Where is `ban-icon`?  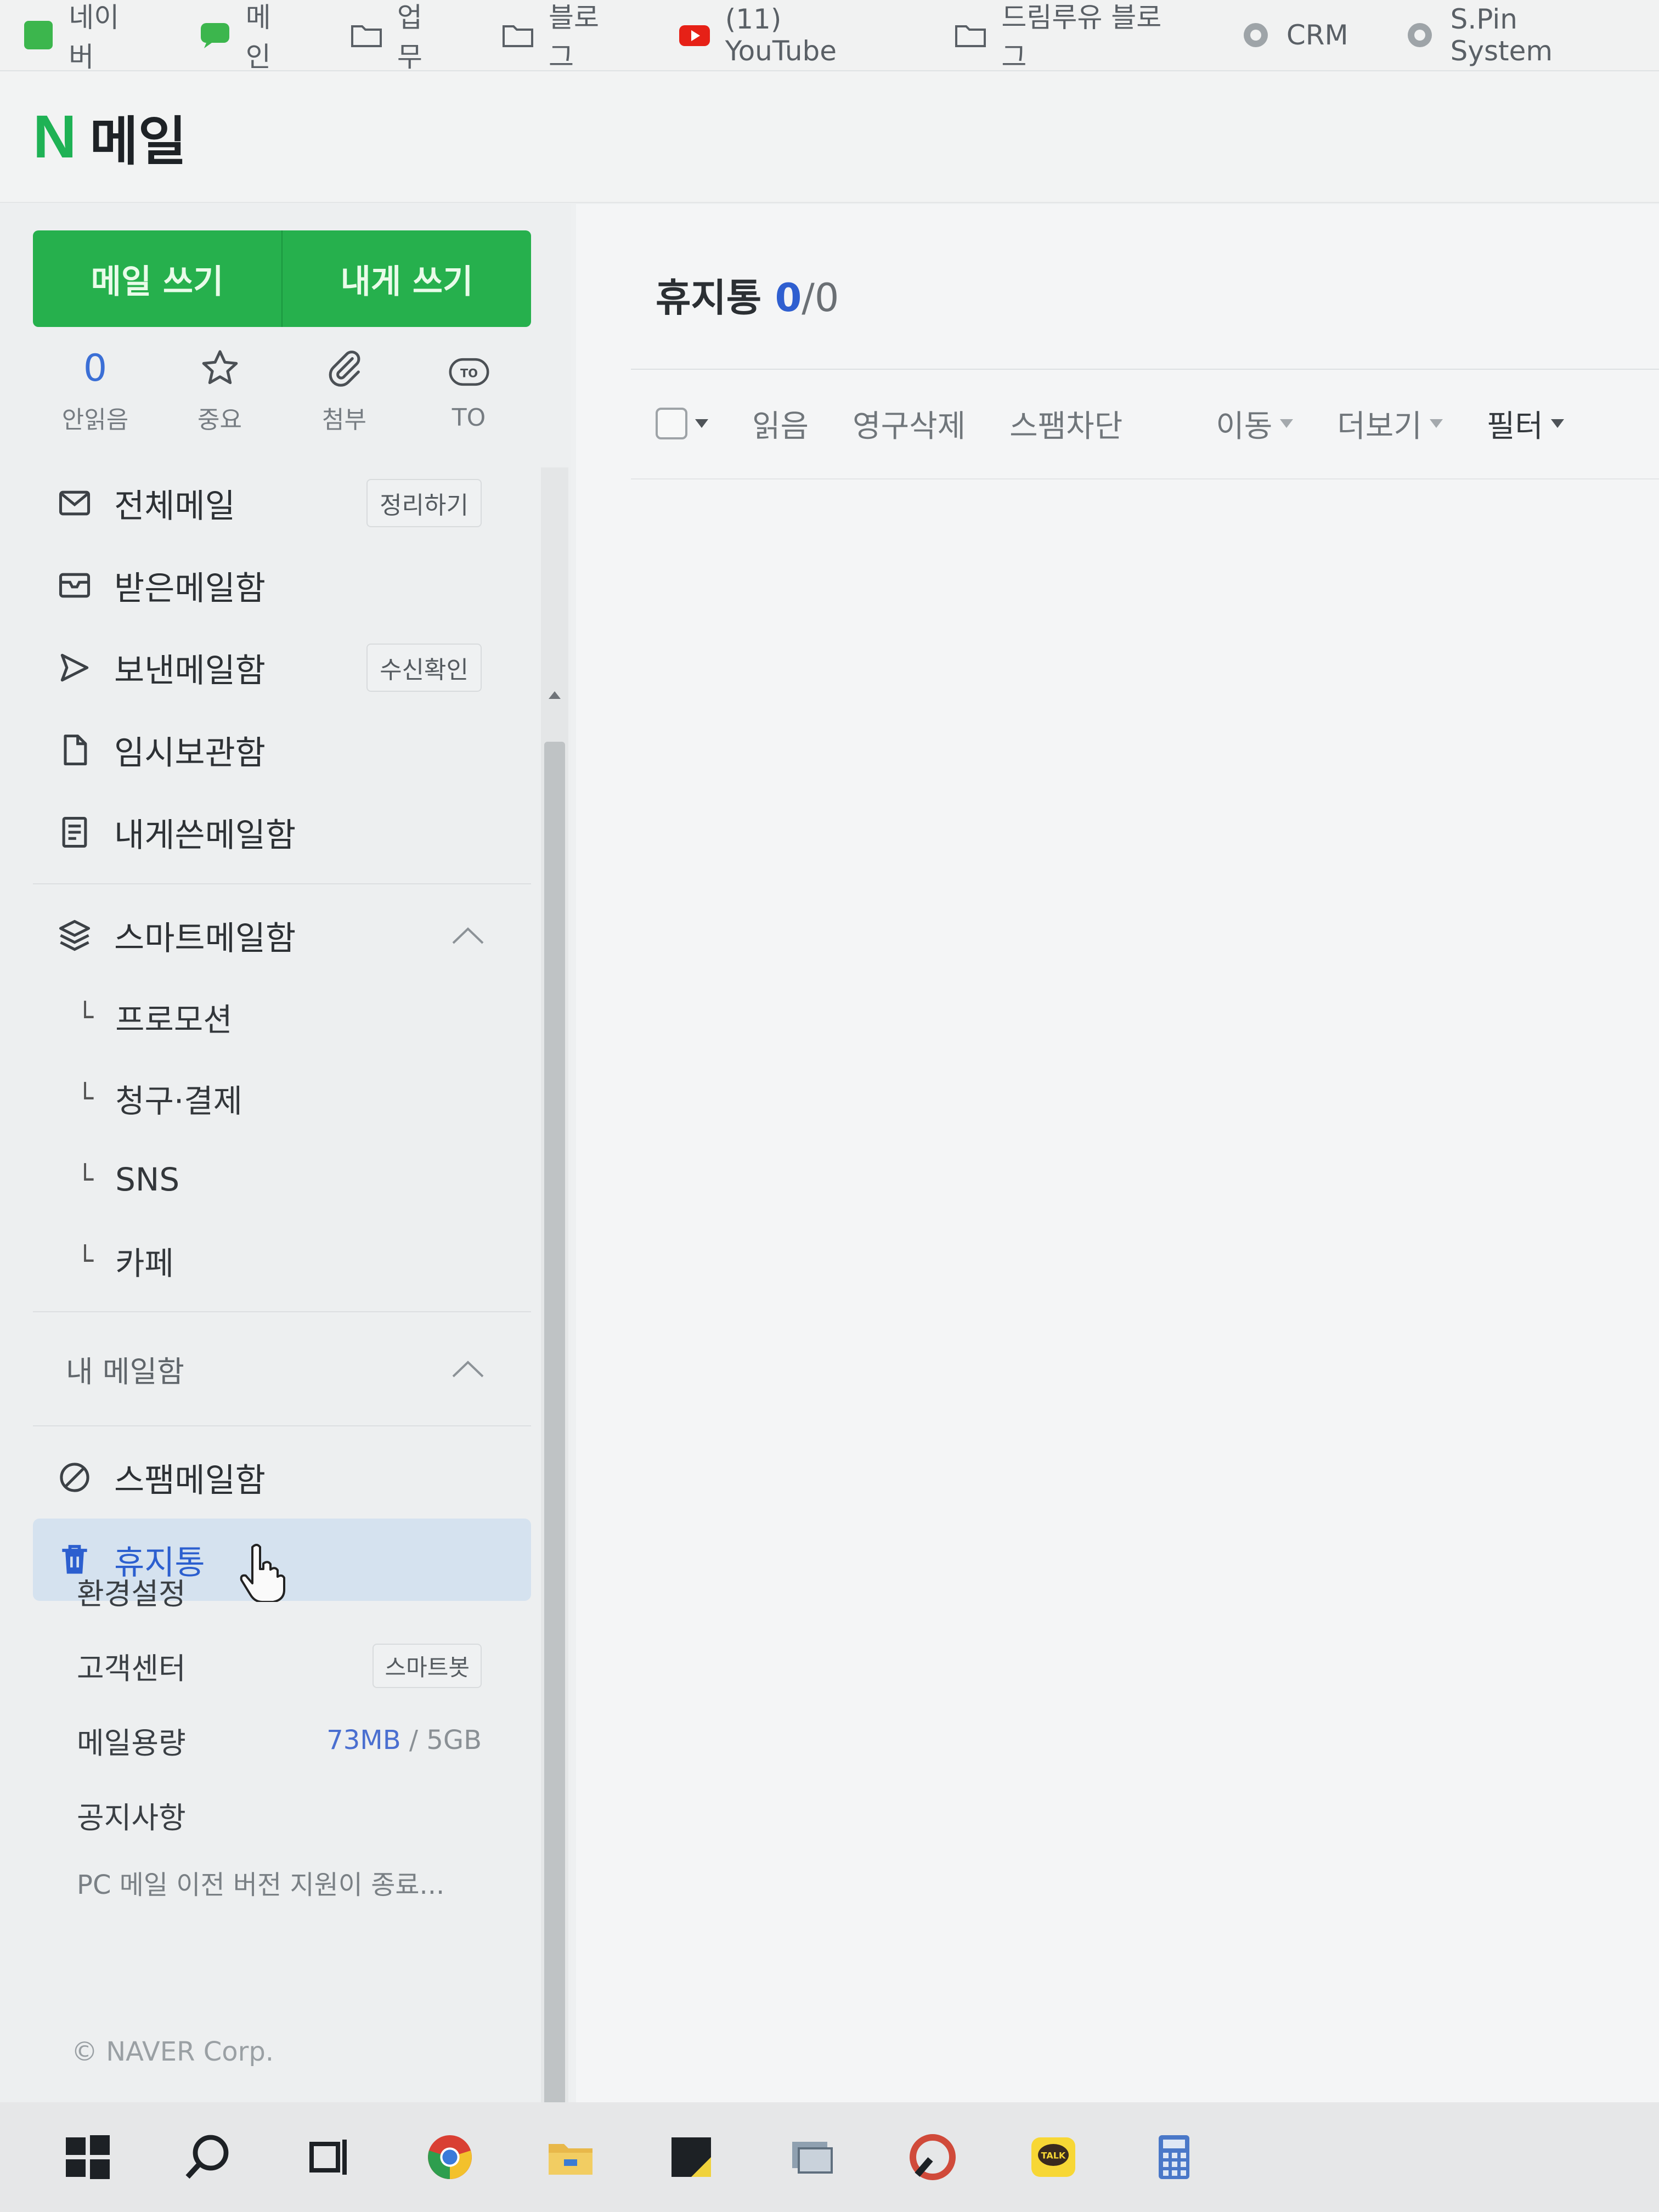
ban-icon is located at coordinates (74, 1477).